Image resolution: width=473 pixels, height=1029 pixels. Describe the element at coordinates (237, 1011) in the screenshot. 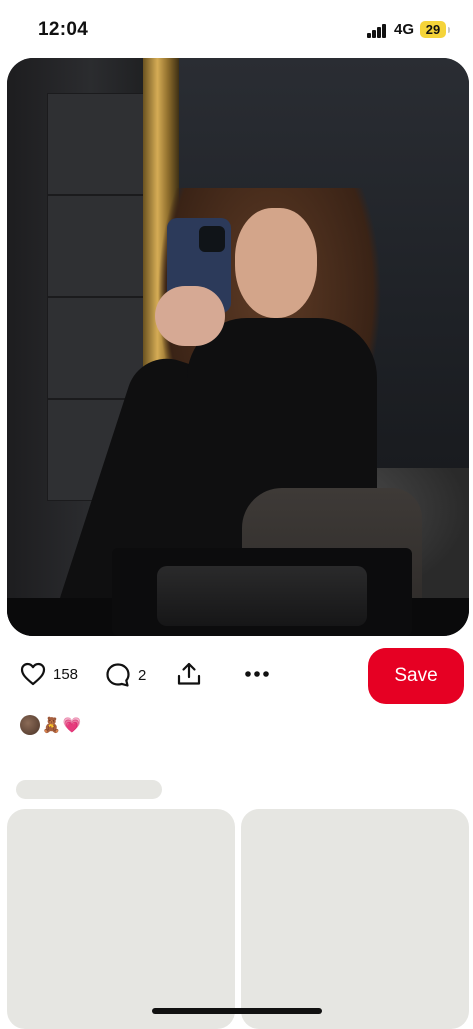

I see `home-indicator` at that location.